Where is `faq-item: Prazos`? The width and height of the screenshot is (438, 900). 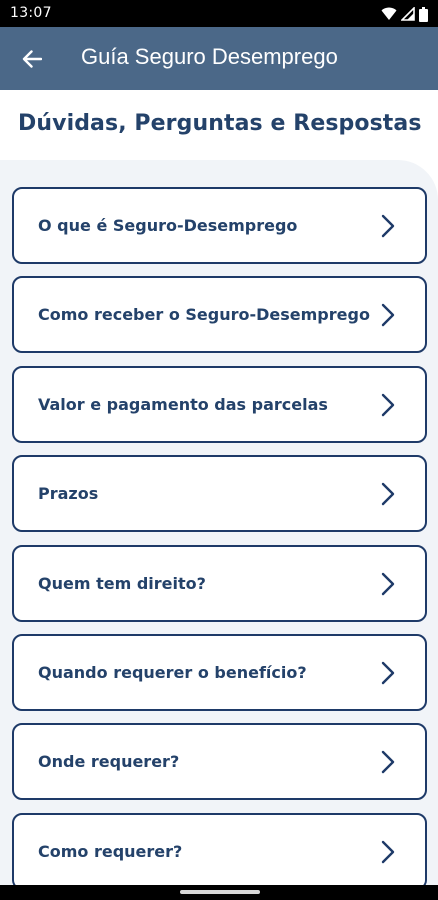 faq-item: Prazos is located at coordinates (219, 494).